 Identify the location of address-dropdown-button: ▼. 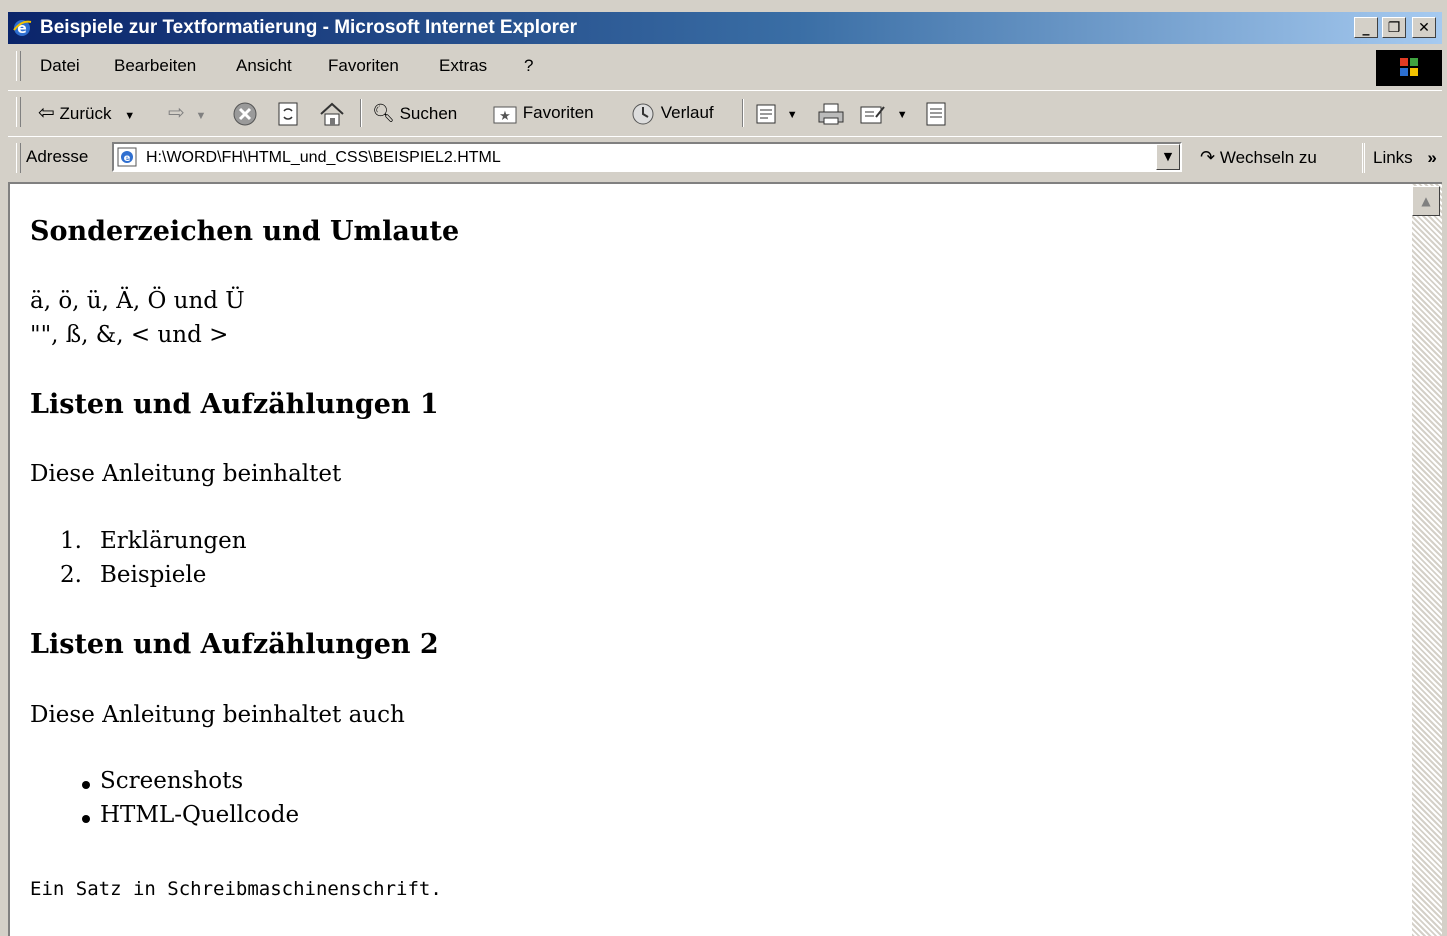
(1168, 157).